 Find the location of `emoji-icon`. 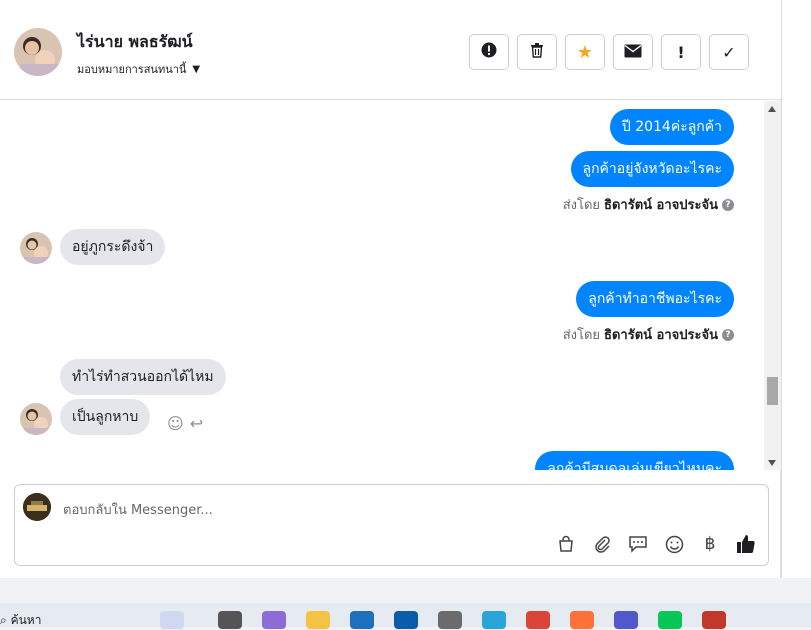

emoji-icon is located at coordinates (674, 544).